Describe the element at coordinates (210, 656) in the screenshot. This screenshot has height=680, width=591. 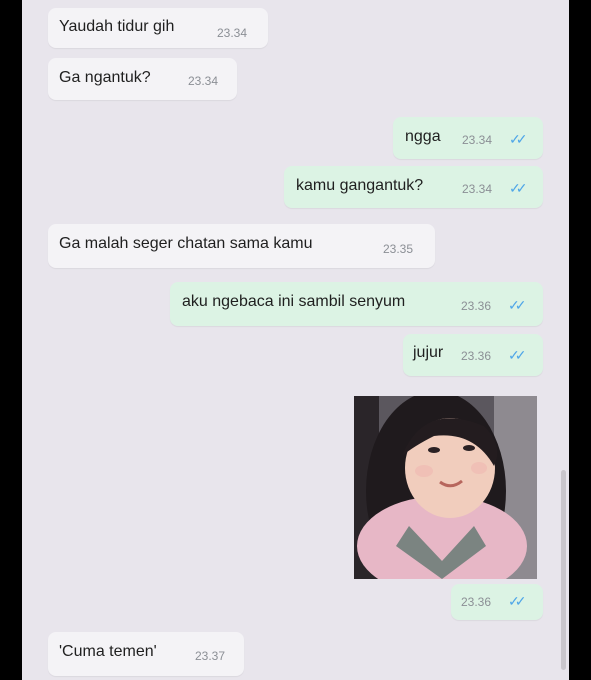
I see `message-time: 23.37` at that location.